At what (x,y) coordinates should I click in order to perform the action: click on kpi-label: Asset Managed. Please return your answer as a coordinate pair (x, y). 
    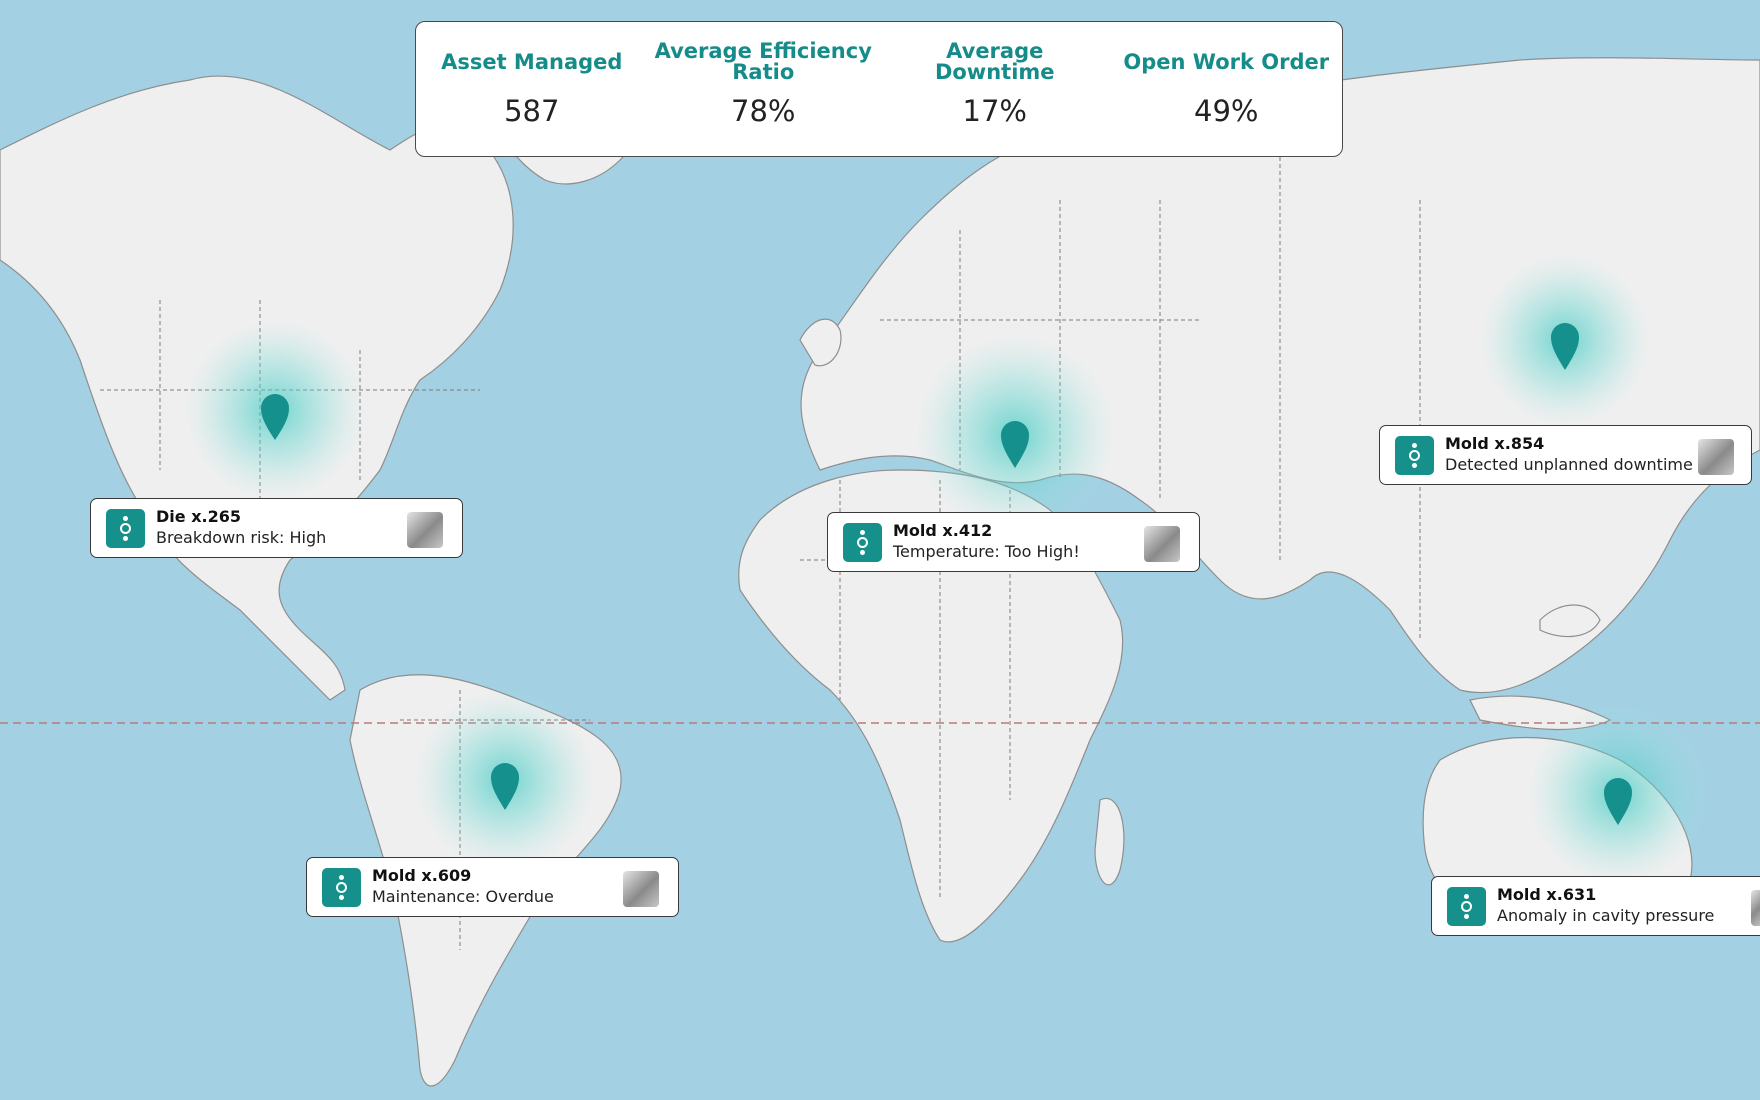
    Looking at the image, I should click on (532, 61).